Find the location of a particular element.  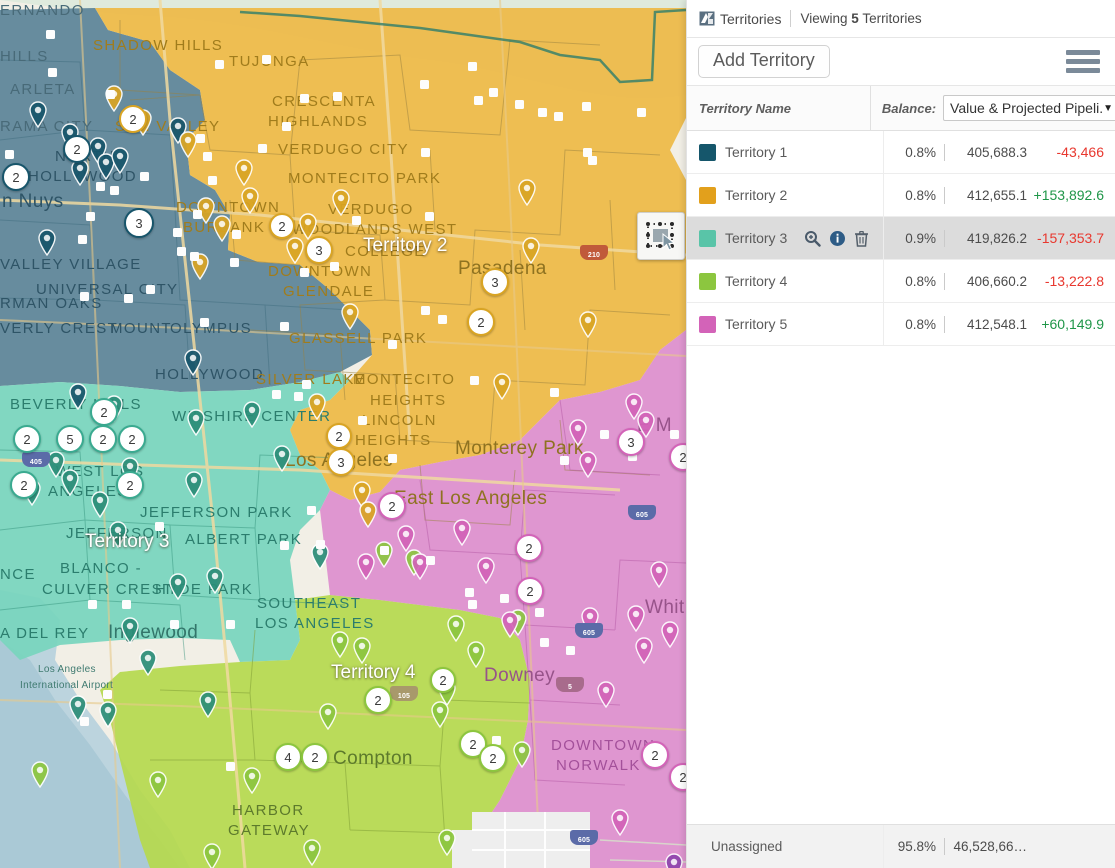

balance-header-group: Balance: Value & Projected Pipeli. ▼ is located at coordinates (993, 108).